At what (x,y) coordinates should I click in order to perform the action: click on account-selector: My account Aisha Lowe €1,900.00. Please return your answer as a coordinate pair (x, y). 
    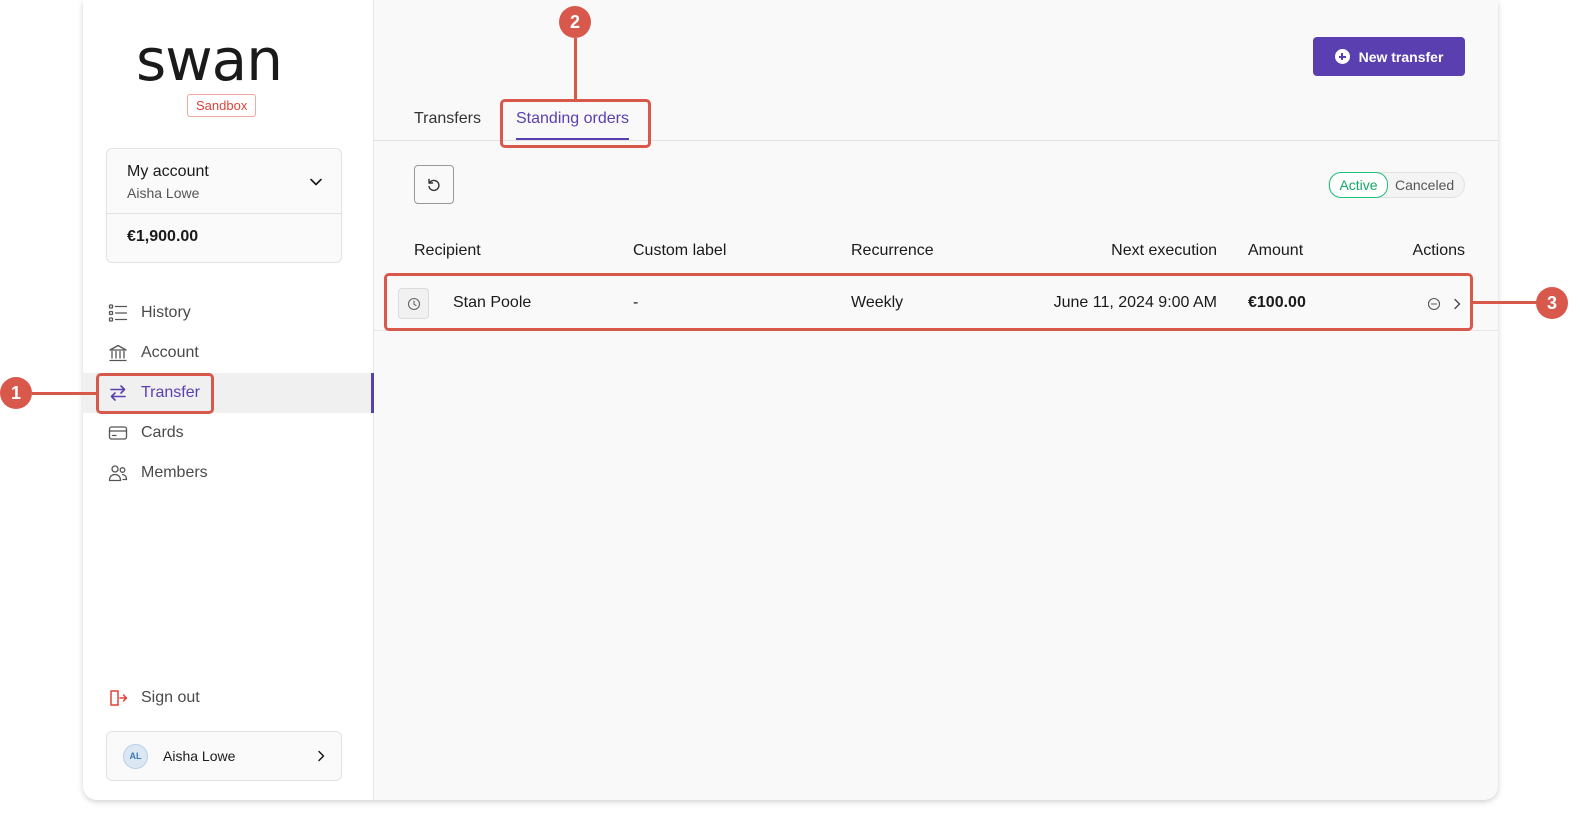
    Looking at the image, I should click on (224, 205).